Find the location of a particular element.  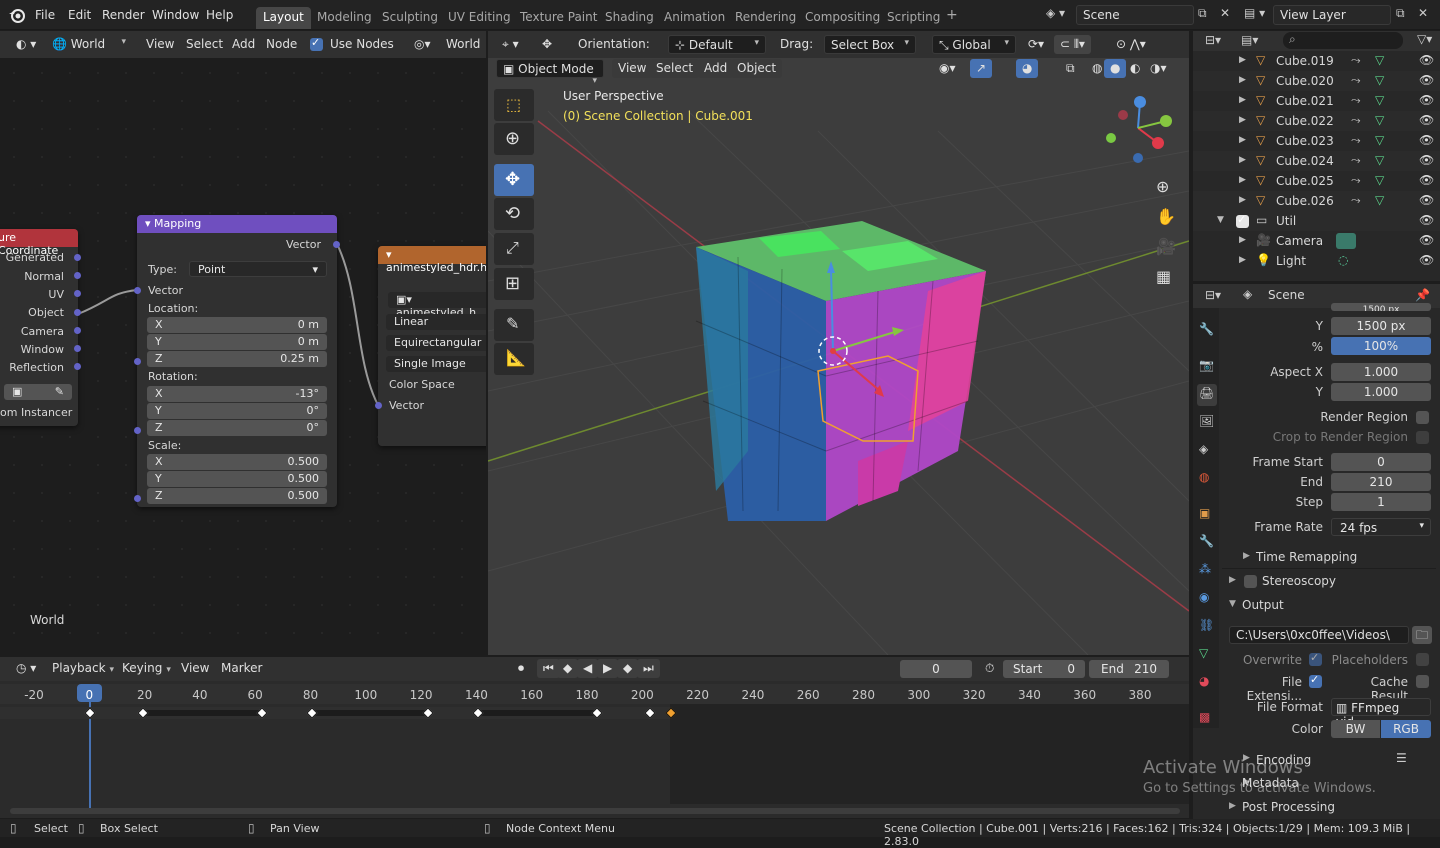

display-mode-icon: ▤▾ is located at coordinates (1249, 40).